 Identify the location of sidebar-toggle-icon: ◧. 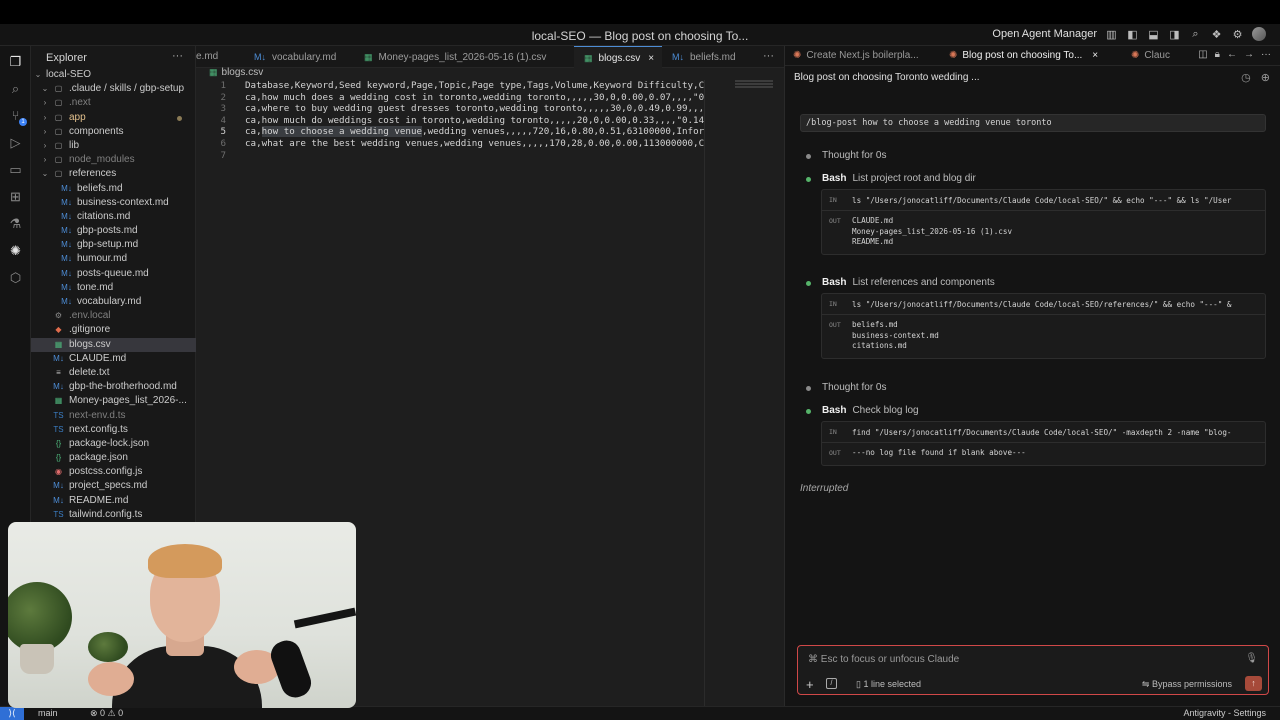
(1132, 34).